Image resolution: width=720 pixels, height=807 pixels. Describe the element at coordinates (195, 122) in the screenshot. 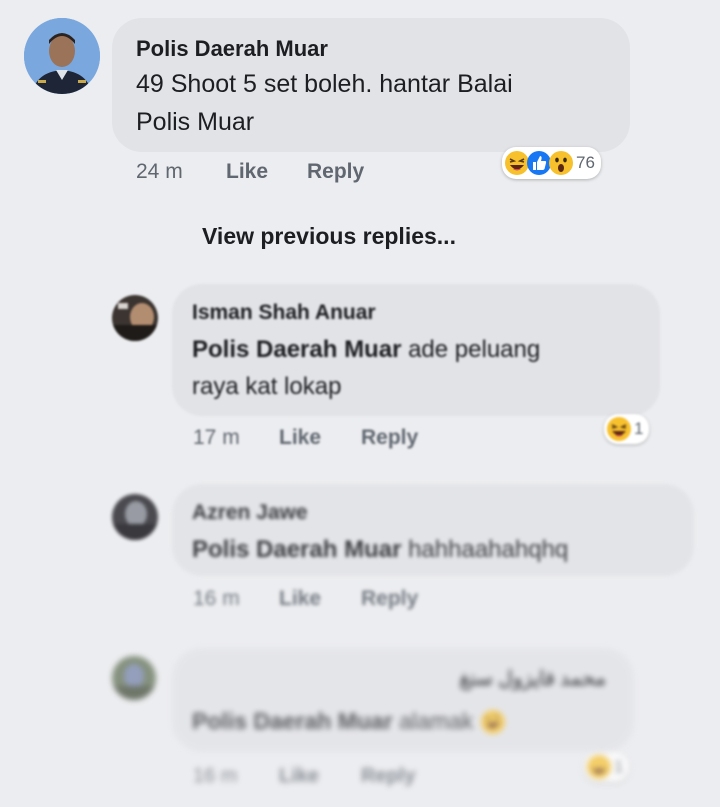

I see `comment-text-line-2: Polis Muar` at that location.